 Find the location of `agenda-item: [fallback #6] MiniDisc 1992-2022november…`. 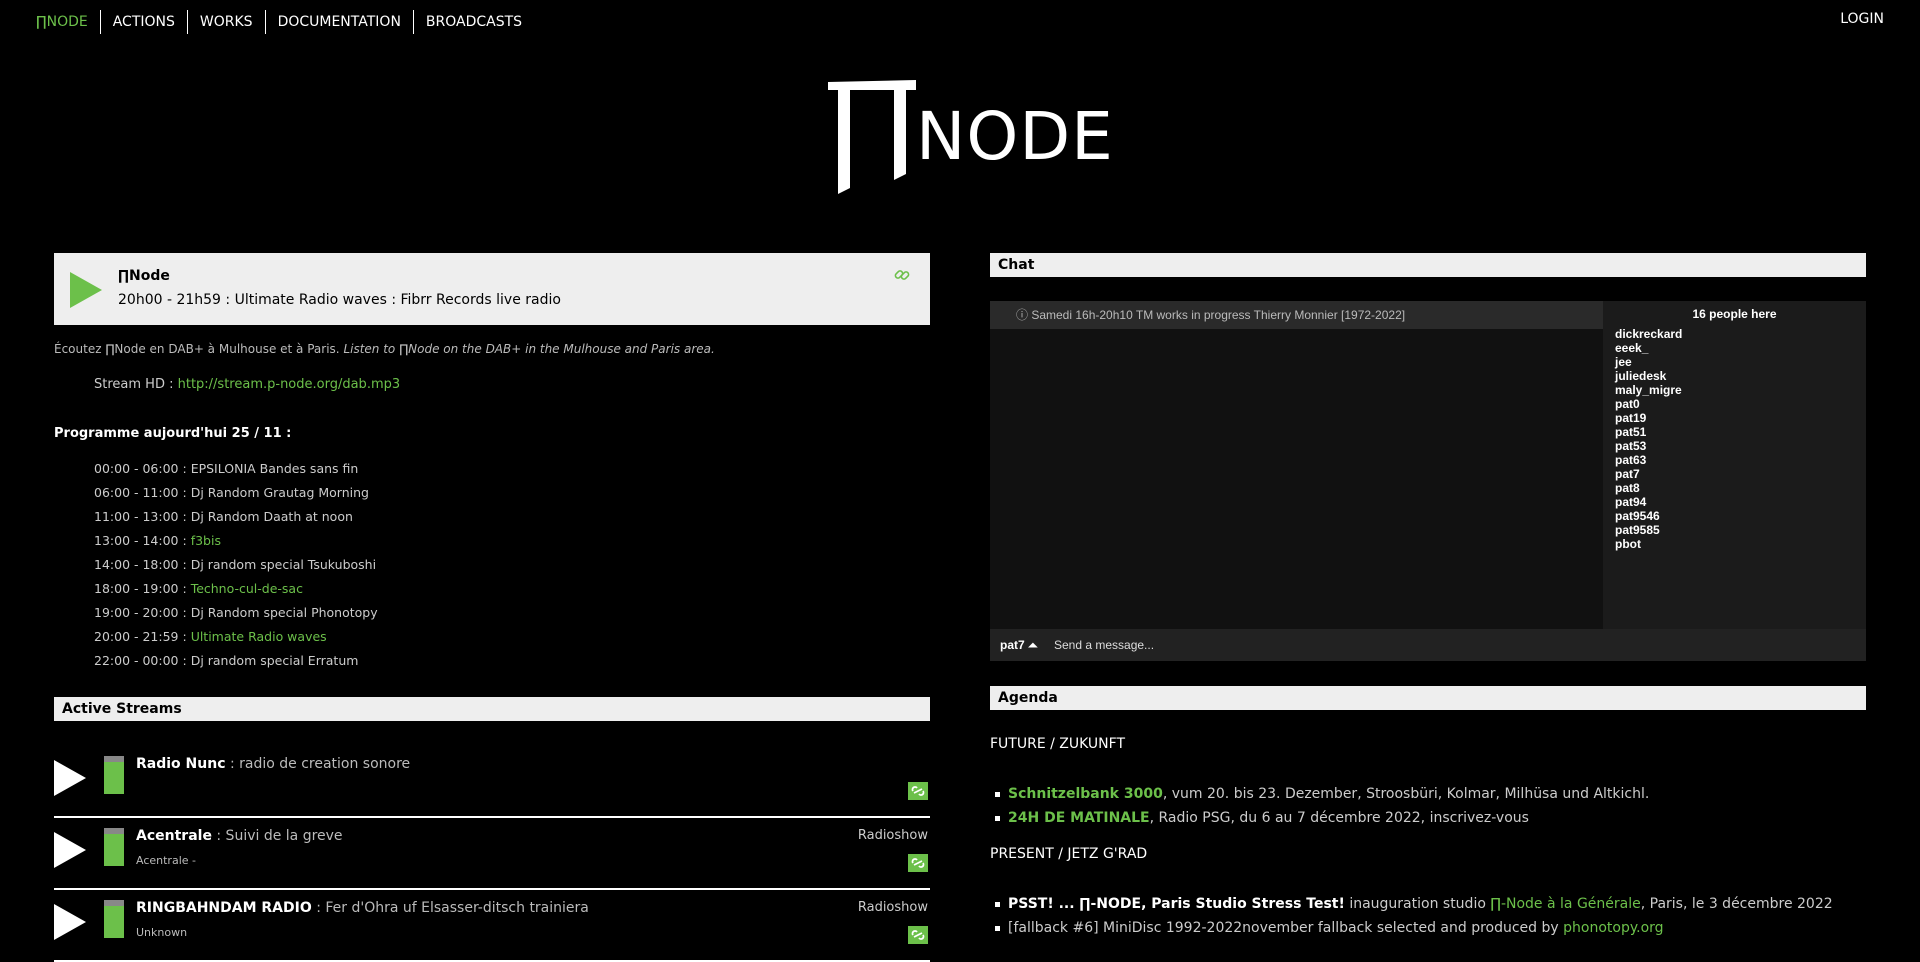

agenda-item: [fallback #6] MiniDisc 1992-2022november… is located at coordinates (1411, 930).